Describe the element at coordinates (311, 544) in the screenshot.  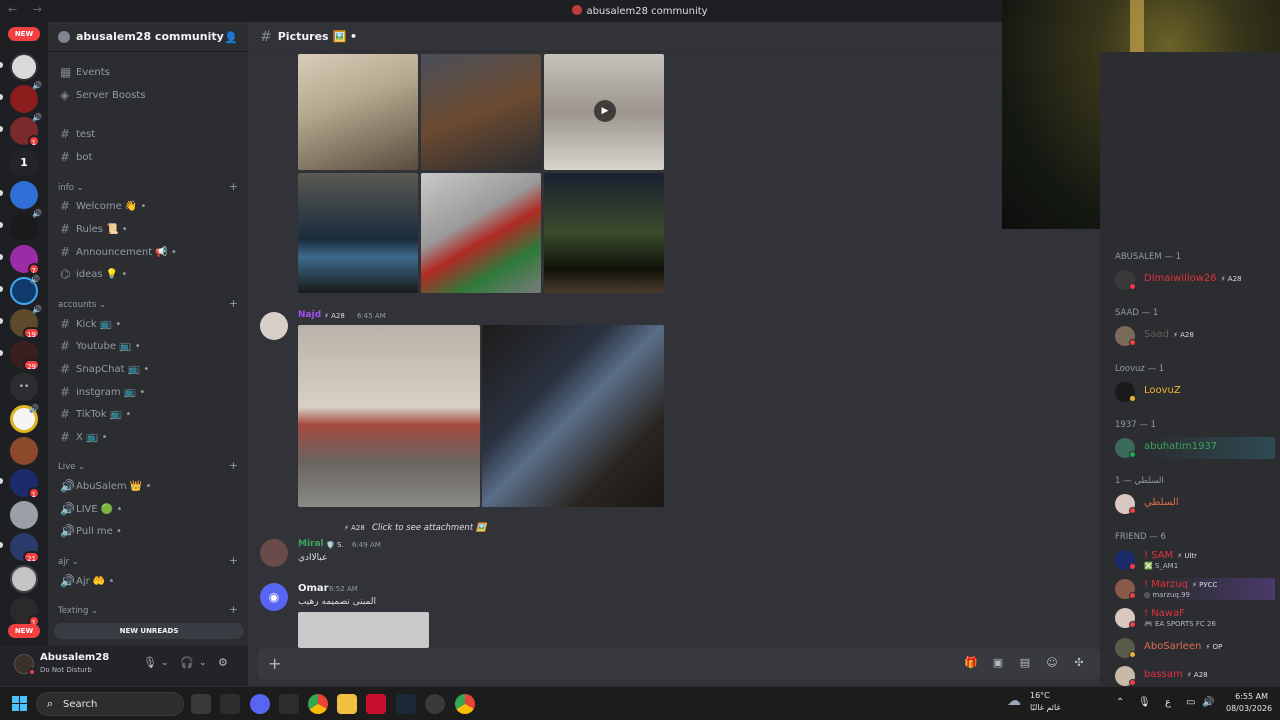
I see `message-author: Miral` at that location.